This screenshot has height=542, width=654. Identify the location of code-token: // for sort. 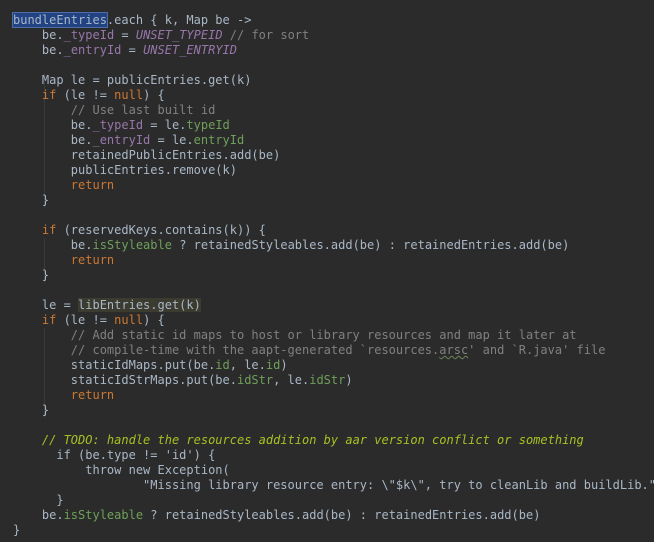
(266, 35).